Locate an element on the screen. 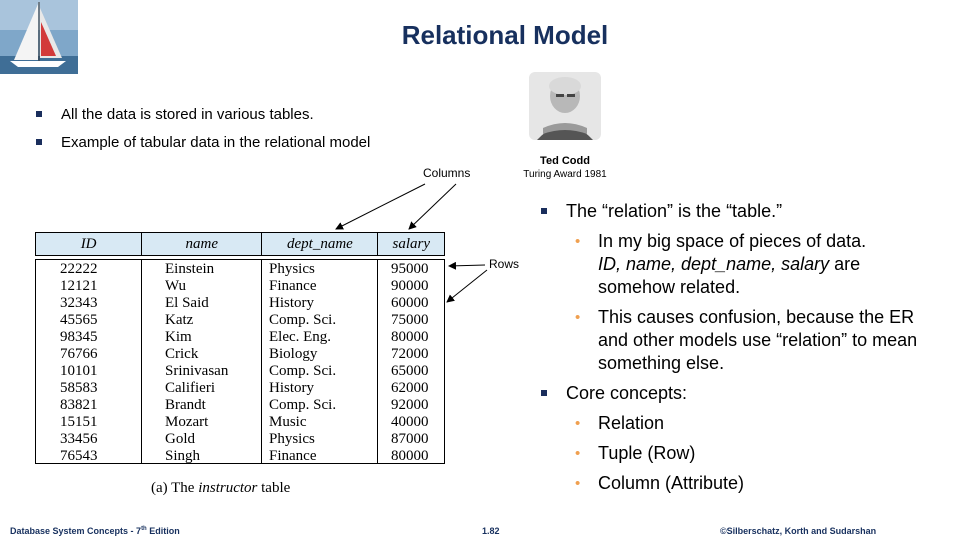 This screenshot has height=540, width=960. table-cell: 58583 is located at coordinates (79, 388).